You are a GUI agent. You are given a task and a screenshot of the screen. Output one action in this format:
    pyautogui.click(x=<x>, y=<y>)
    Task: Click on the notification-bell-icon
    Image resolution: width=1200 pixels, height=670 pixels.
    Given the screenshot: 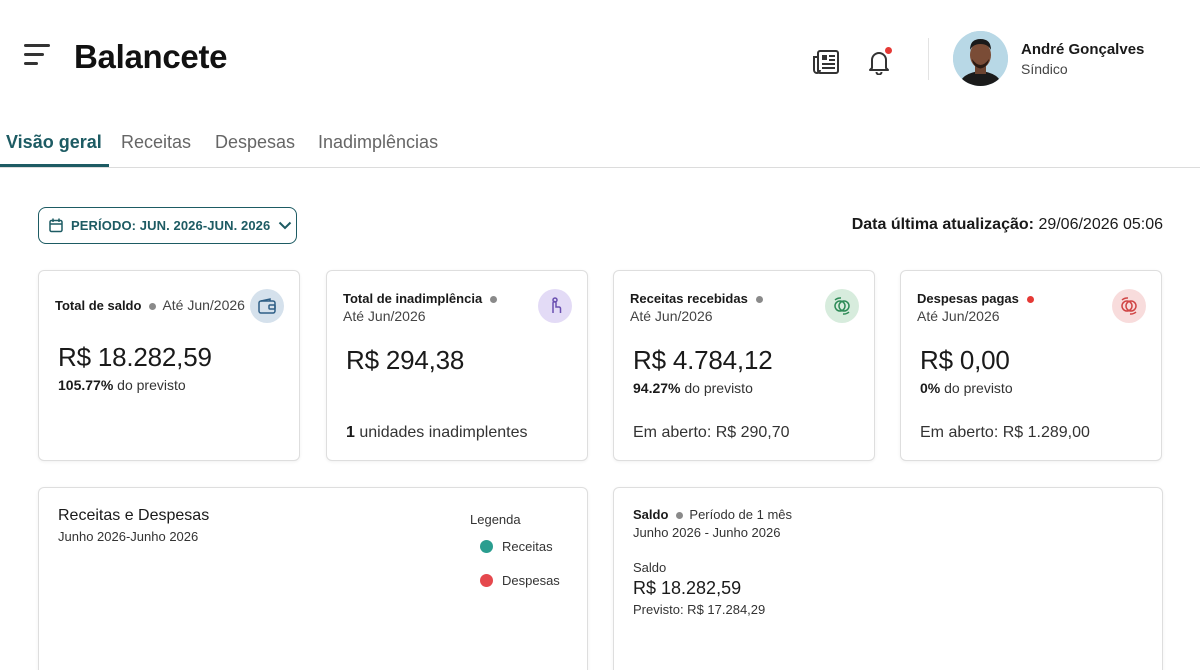 What is the action you would take?
    pyautogui.click(x=879, y=62)
    